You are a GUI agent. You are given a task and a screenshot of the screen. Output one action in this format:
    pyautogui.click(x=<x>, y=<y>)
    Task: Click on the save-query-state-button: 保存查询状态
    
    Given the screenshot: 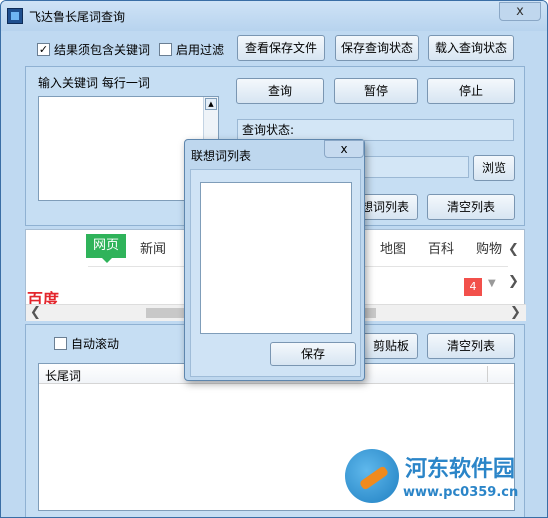 What is the action you would take?
    pyautogui.click(x=377, y=48)
    